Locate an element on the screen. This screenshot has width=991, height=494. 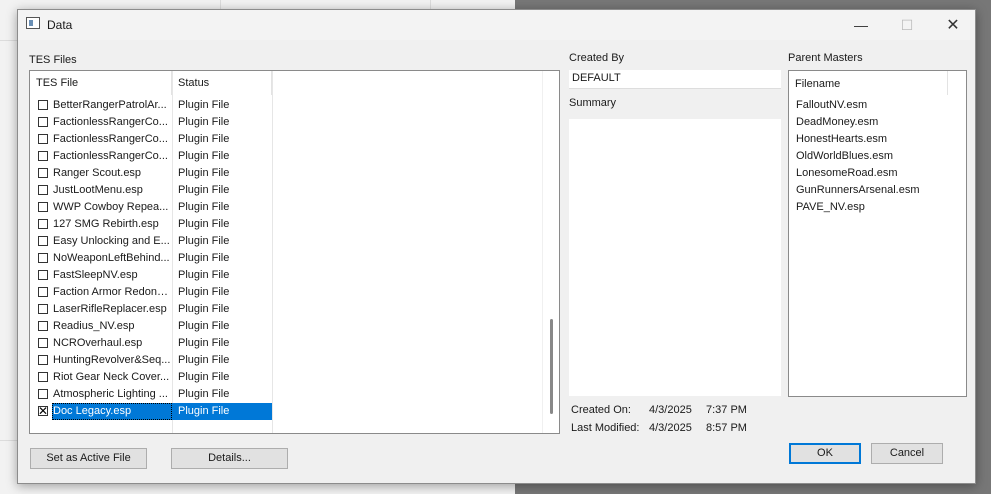
ok-button: OK is located at coordinates (825, 453).